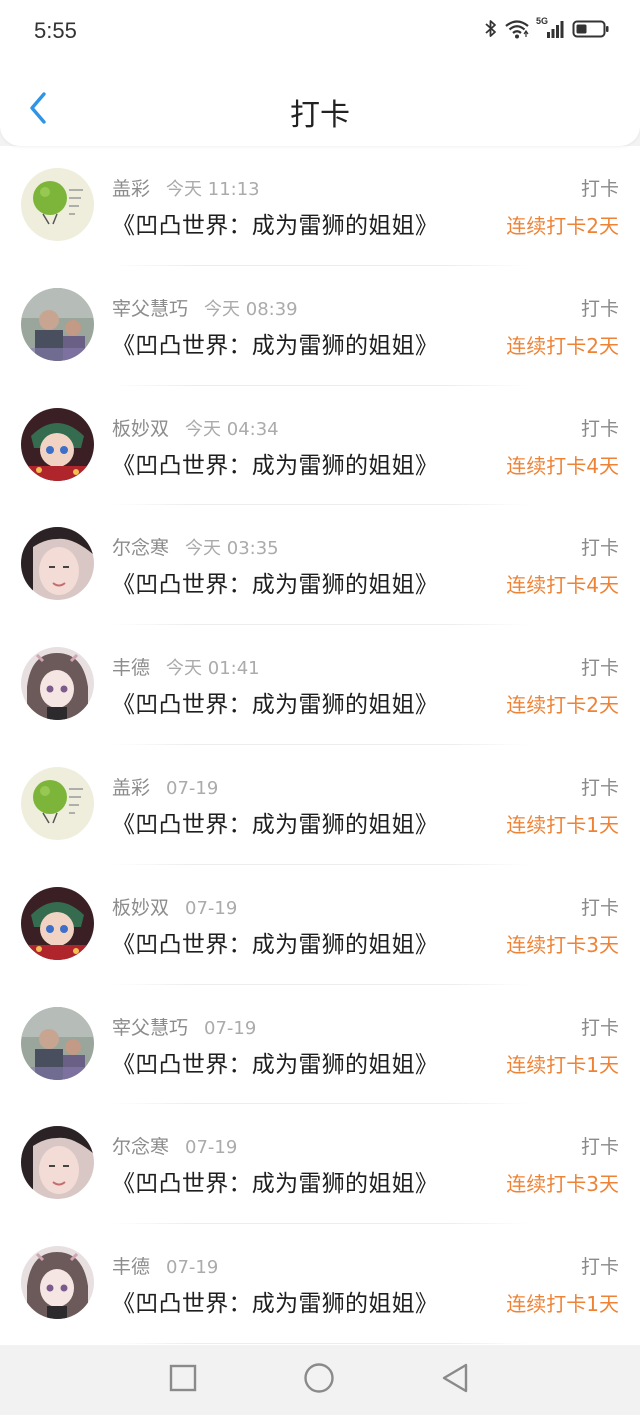 Image resolution: width=640 pixels, height=1415 pixels. Describe the element at coordinates (213, 669) in the screenshot. I see `checkin-time: 今天 01:41` at that location.